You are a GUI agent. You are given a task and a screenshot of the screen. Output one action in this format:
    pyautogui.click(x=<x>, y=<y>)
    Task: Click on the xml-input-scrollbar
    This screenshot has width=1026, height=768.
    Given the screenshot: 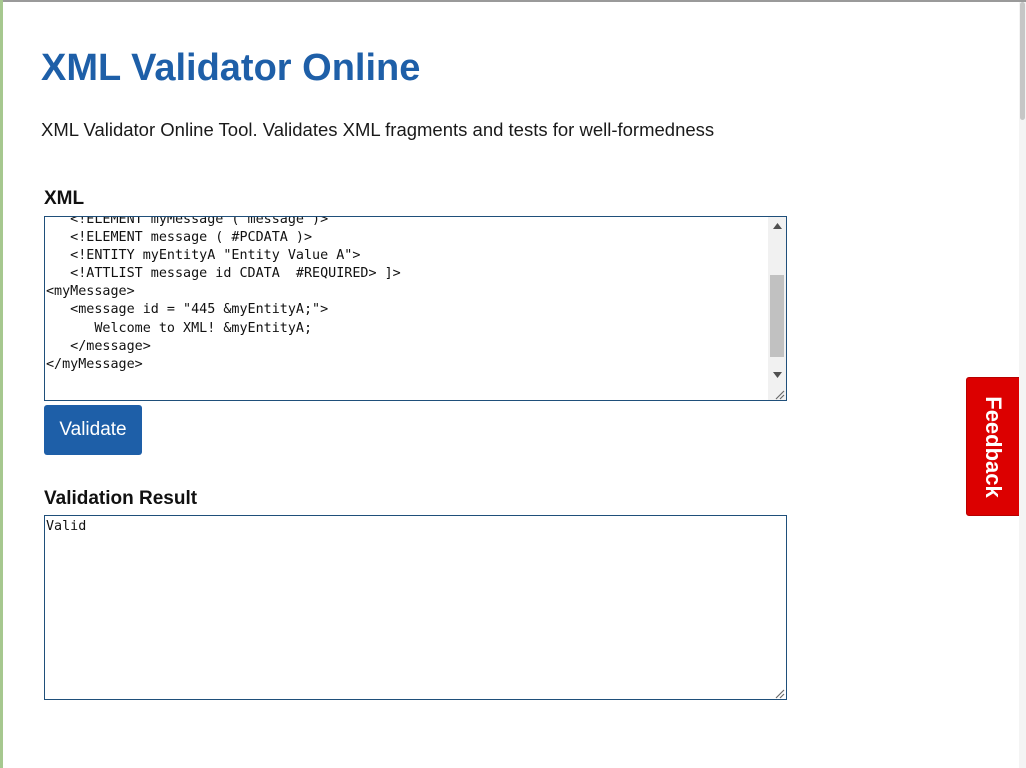 What is the action you would take?
    pyautogui.click(x=777, y=300)
    